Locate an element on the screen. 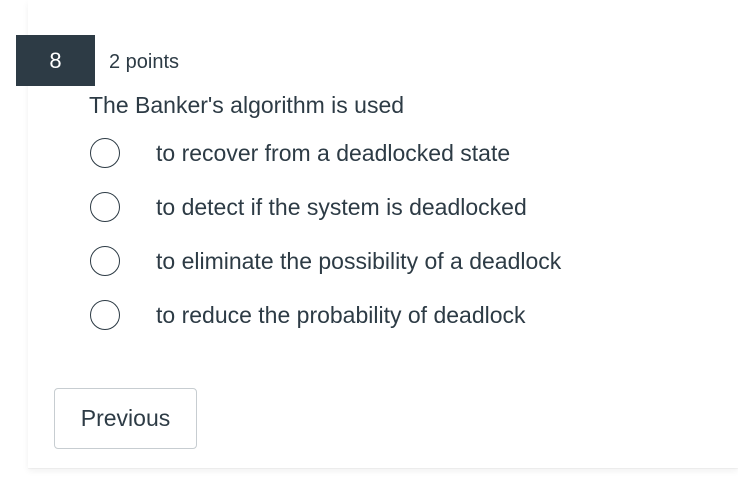  answer-option: to reduce the probability of deadlock is located at coordinates (389, 324).